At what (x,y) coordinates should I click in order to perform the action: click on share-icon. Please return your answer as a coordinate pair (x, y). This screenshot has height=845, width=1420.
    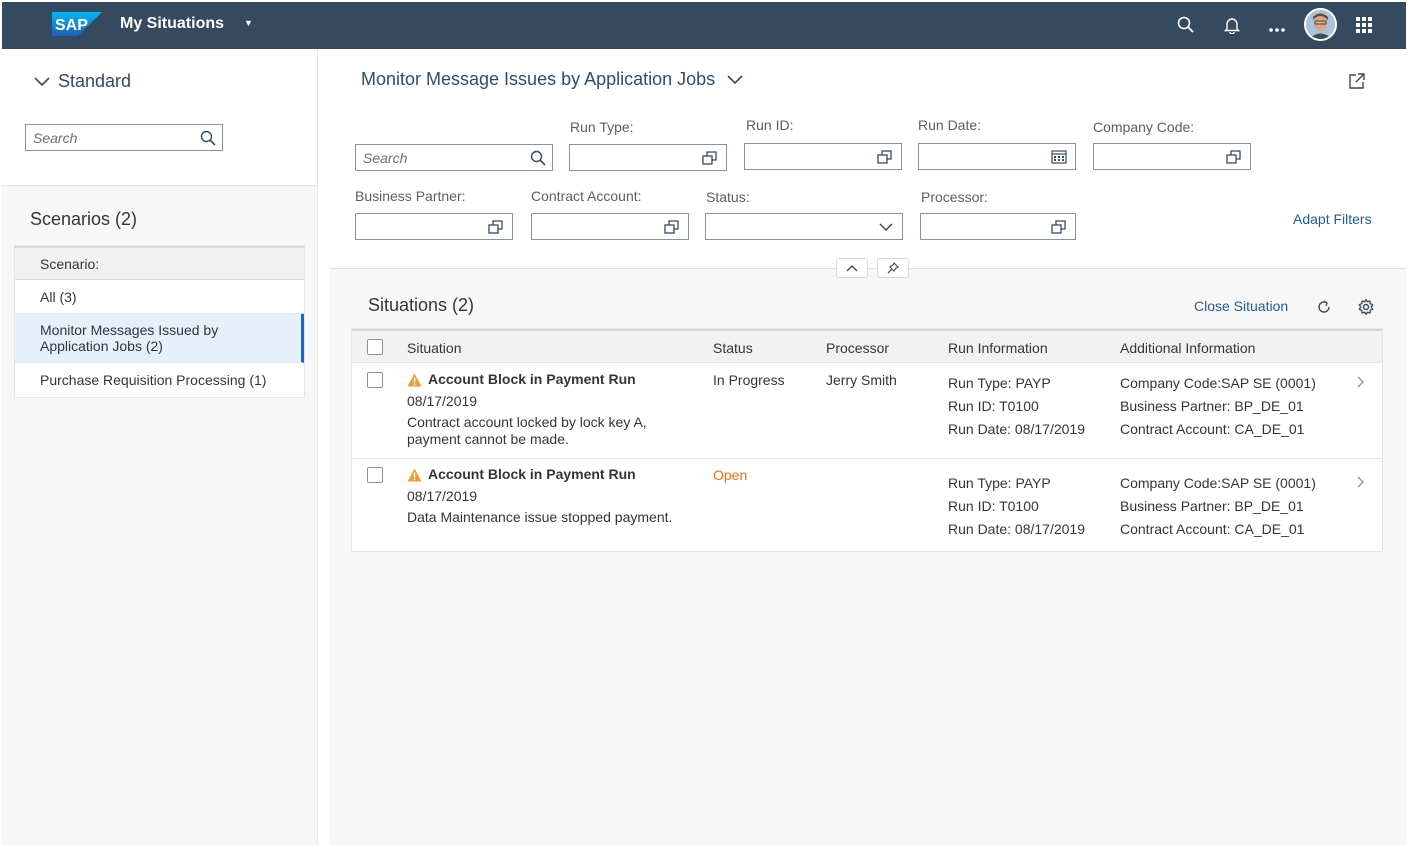
    Looking at the image, I should click on (1357, 81).